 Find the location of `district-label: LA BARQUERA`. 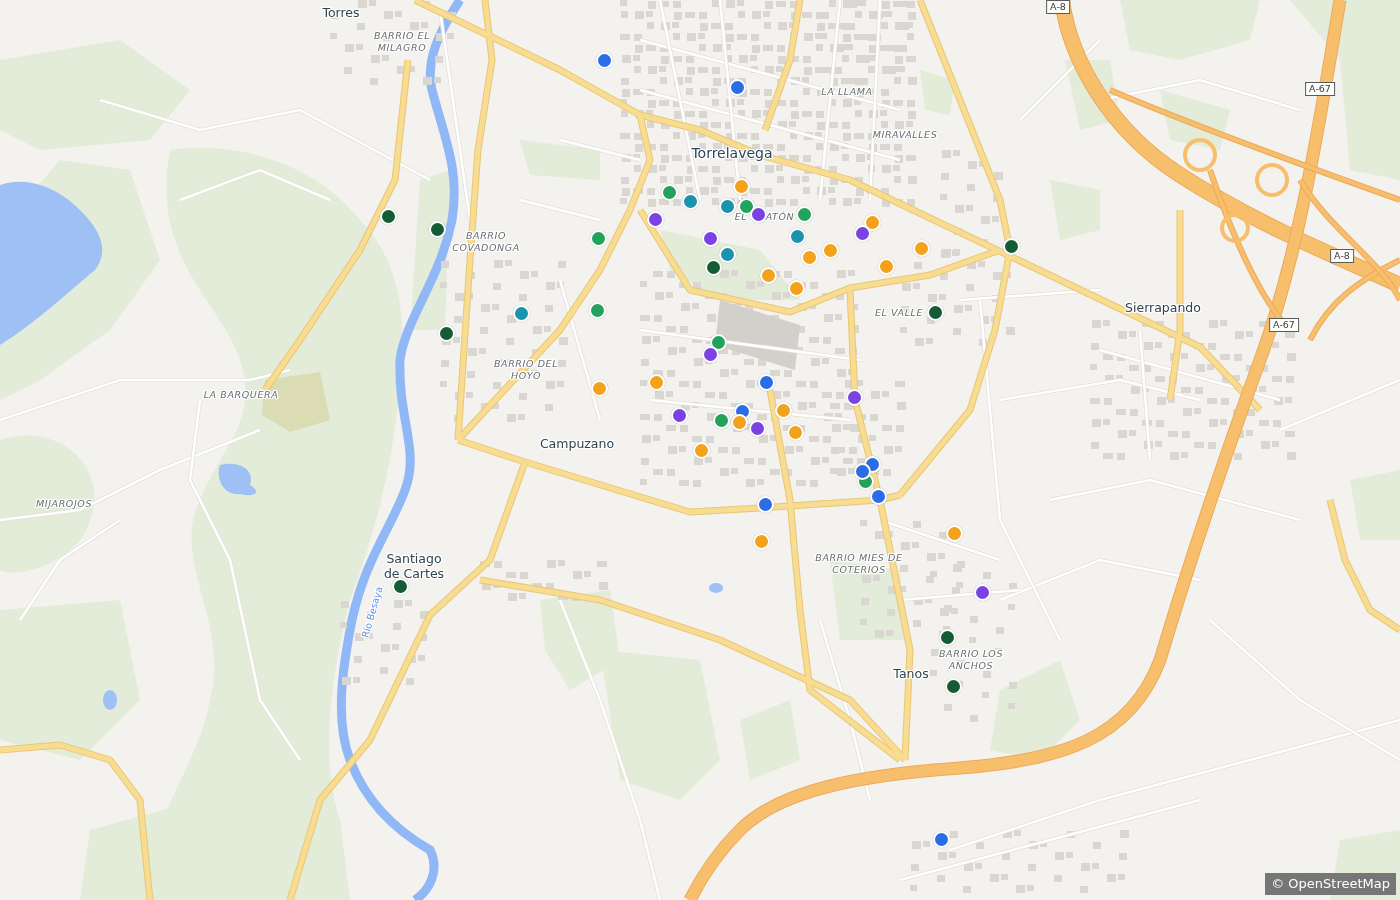

district-label: LA BARQUERA is located at coordinates (241, 395).